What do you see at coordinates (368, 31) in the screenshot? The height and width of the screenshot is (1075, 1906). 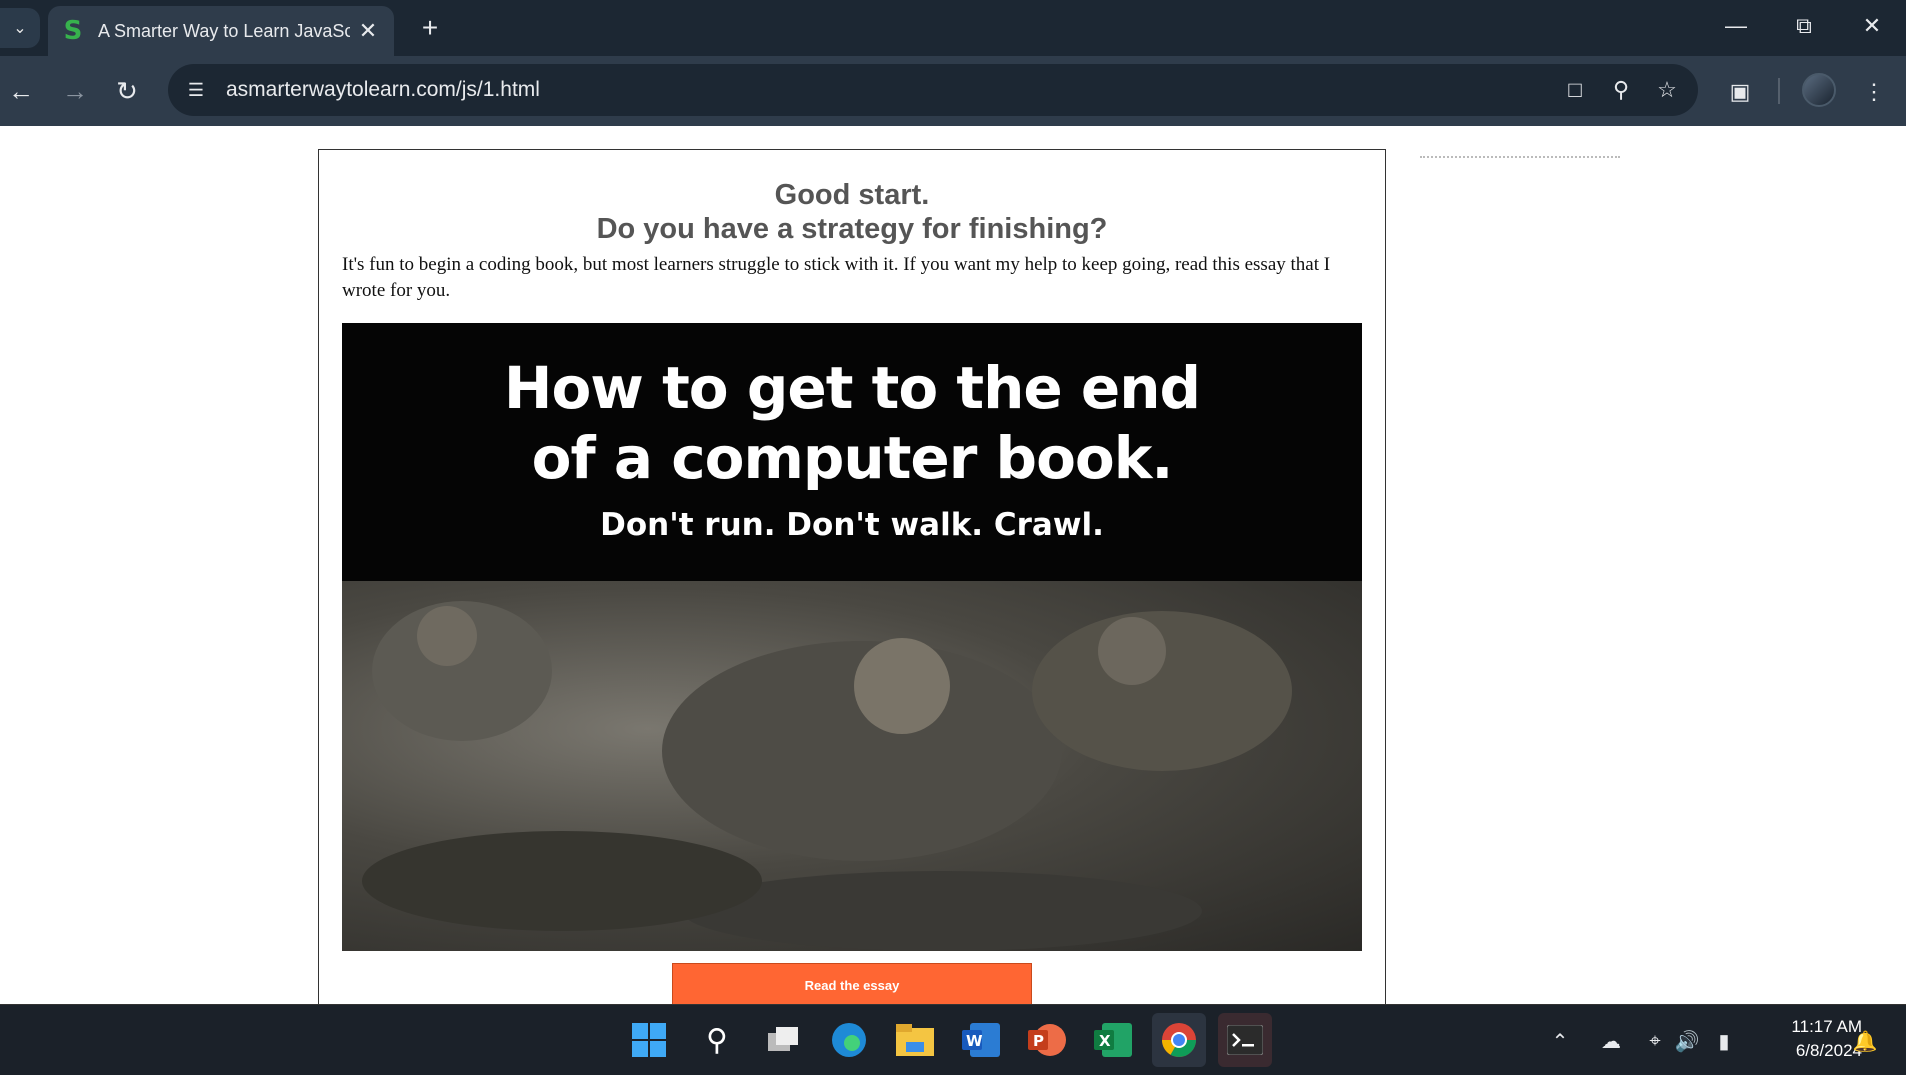 I see `close-tab-icon: ✕` at bounding box center [368, 31].